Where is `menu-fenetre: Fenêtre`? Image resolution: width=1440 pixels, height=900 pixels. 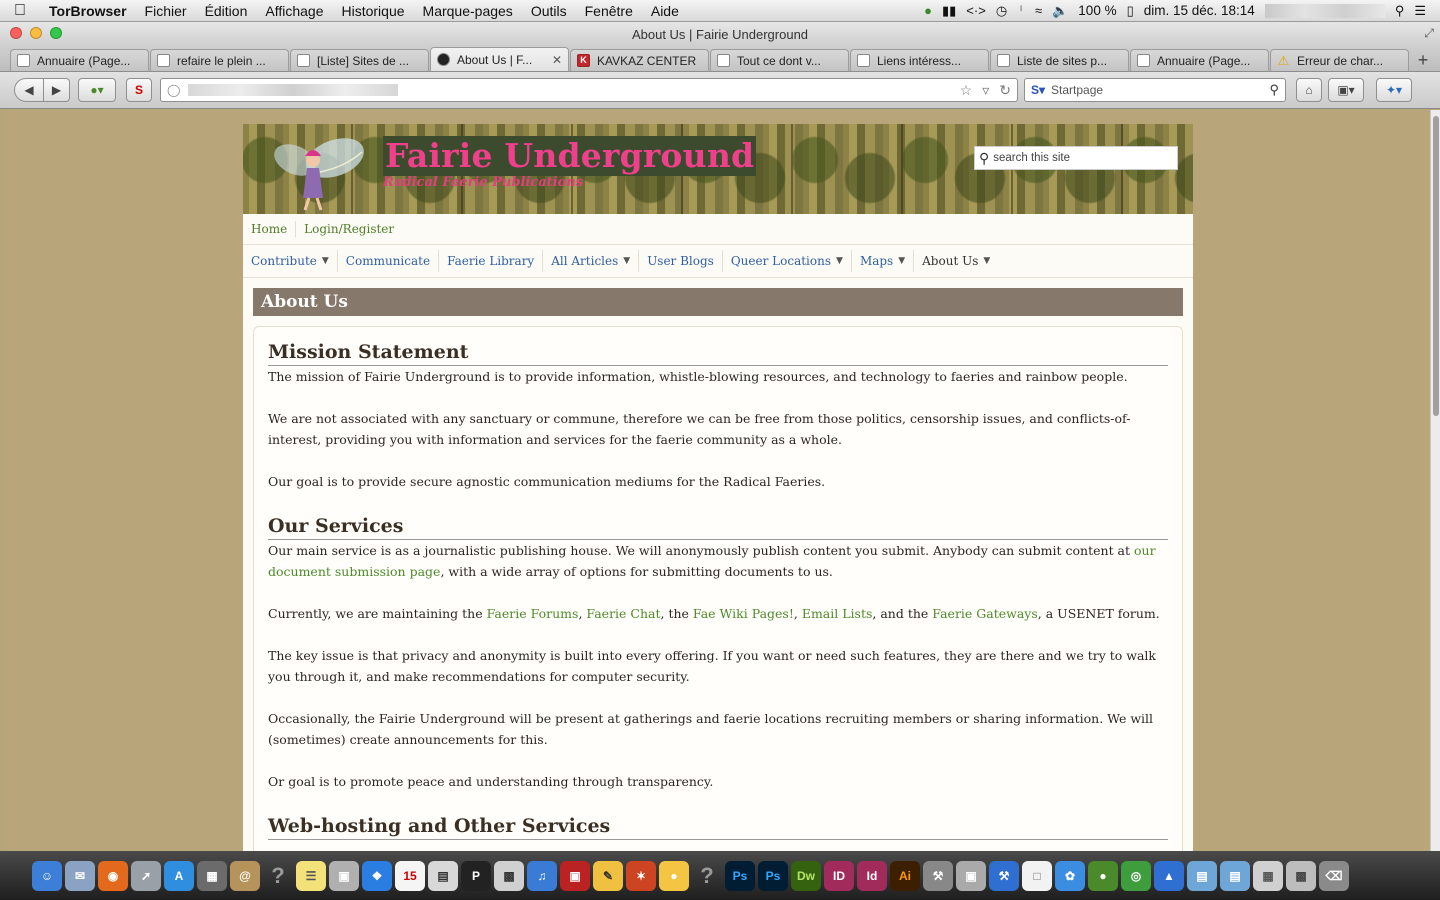
menu-fenetre: Fenêtre is located at coordinates (609, 11).